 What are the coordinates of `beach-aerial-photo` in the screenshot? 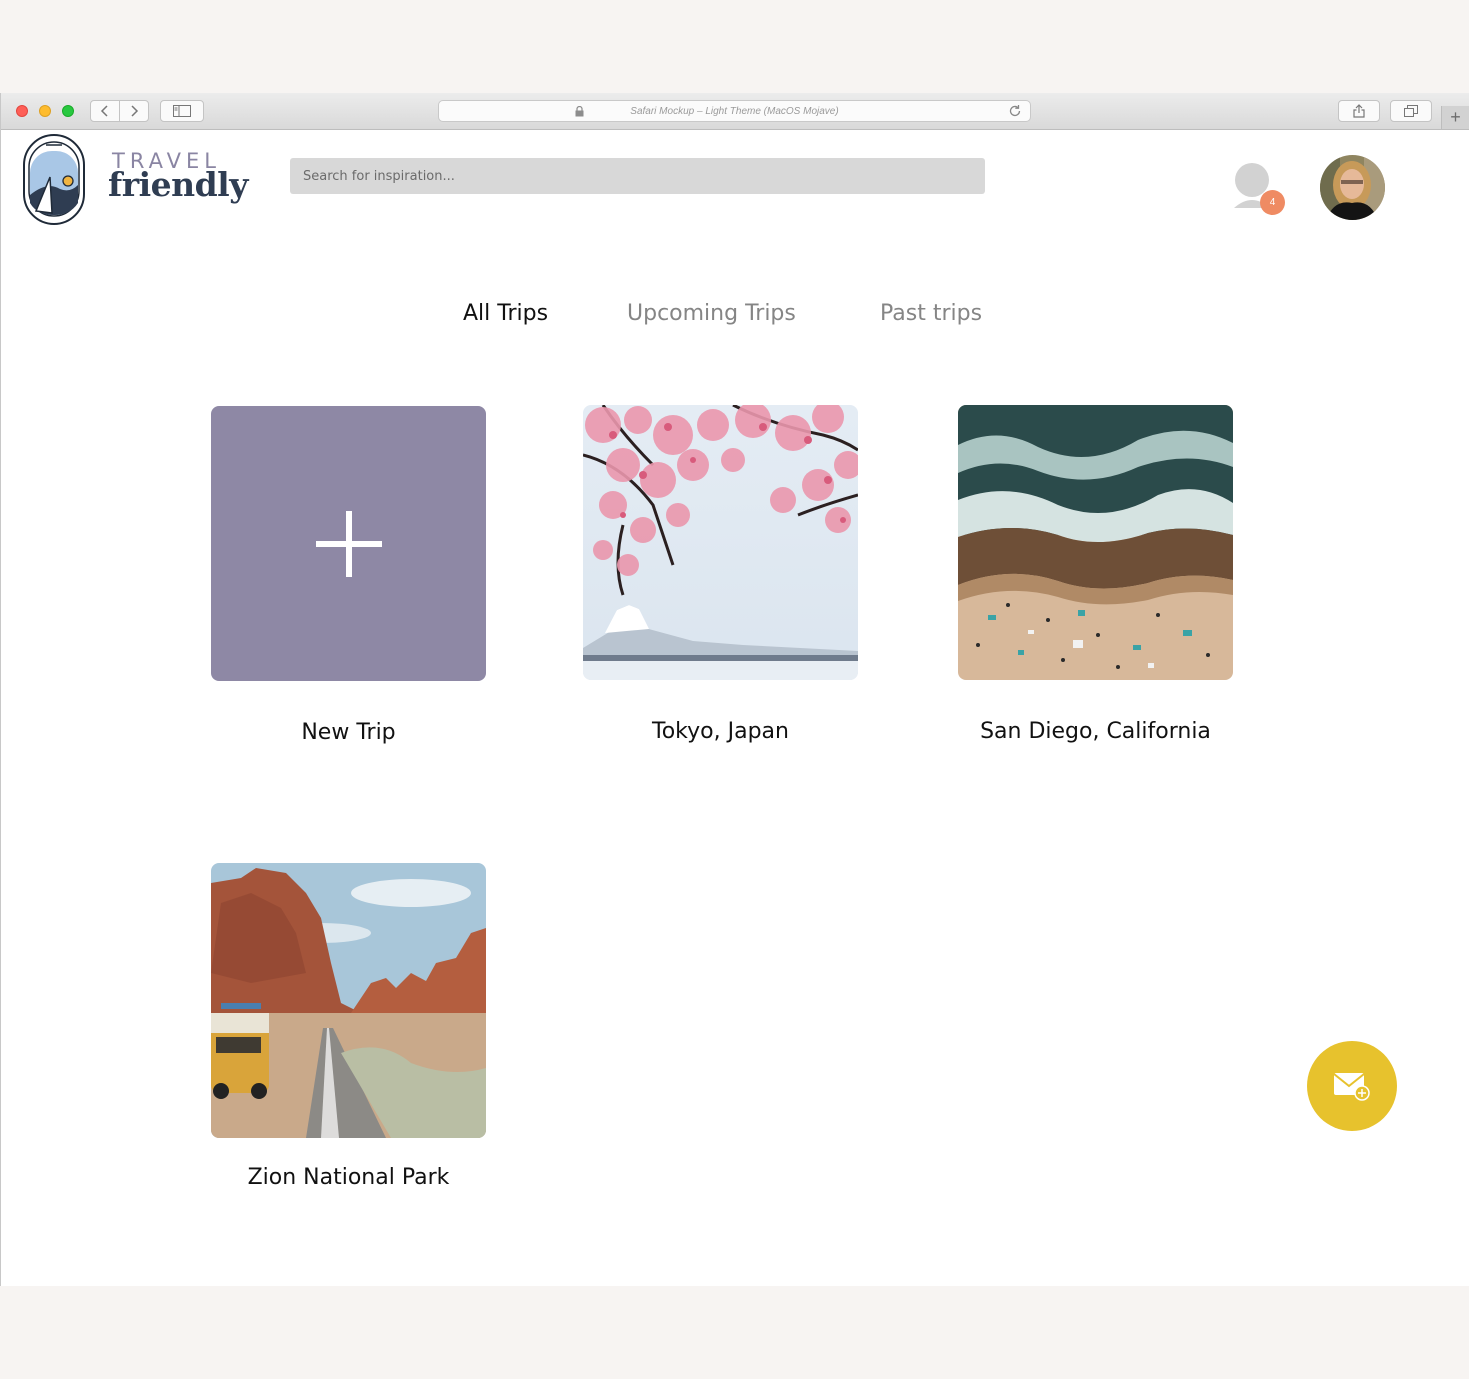 It's located at (1095, 542).